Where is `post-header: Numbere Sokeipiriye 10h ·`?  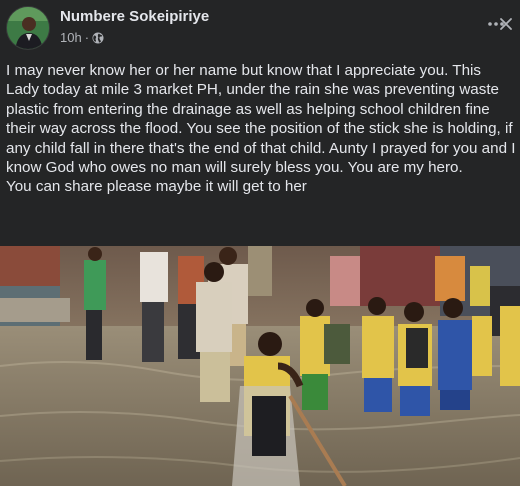
post-header: Numbere Sokeipiriye 10h · is located at coordinates (260, 28).